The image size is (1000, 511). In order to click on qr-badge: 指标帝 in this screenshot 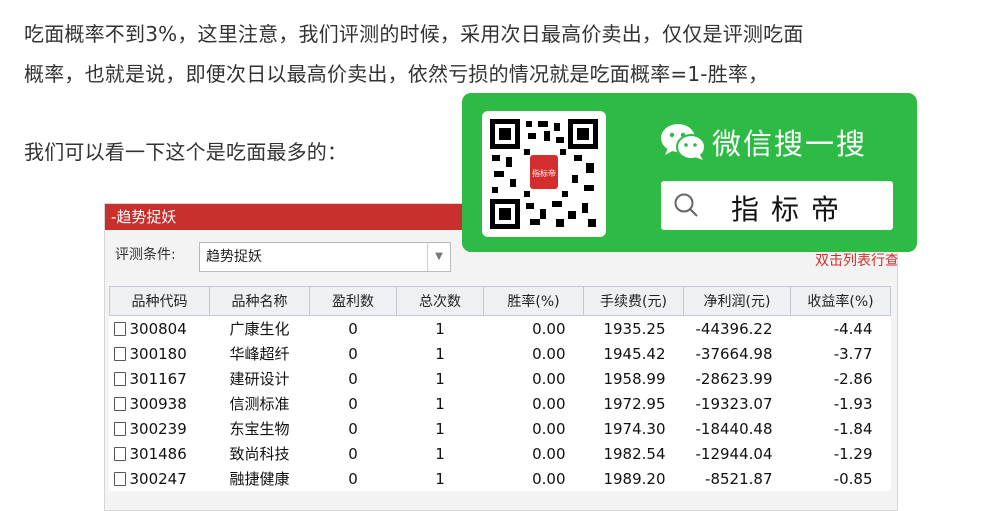, I will do `click(544, 173)`.